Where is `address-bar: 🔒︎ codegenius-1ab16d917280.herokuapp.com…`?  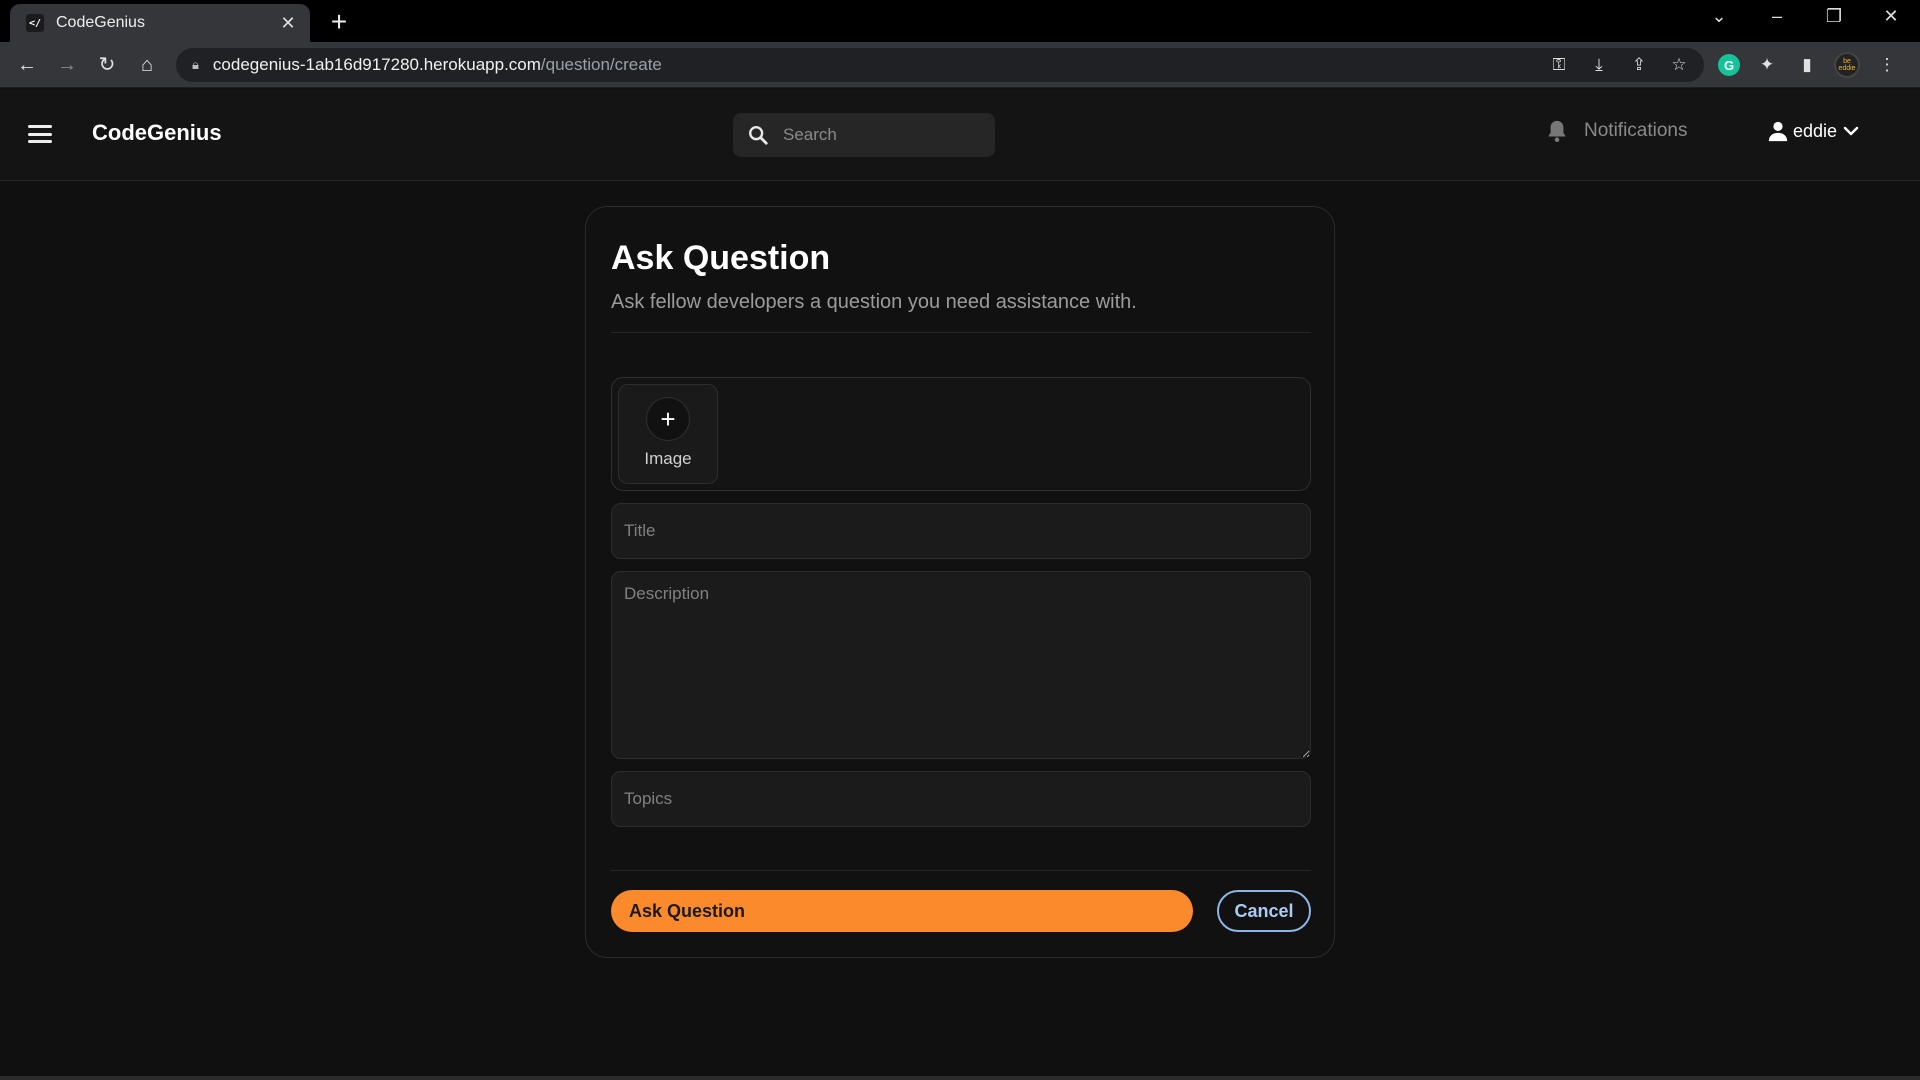 address-bar: 🔒︎ codegenius-1ab16d917280.herokuapp.com… is located at coordinates (940, 65).